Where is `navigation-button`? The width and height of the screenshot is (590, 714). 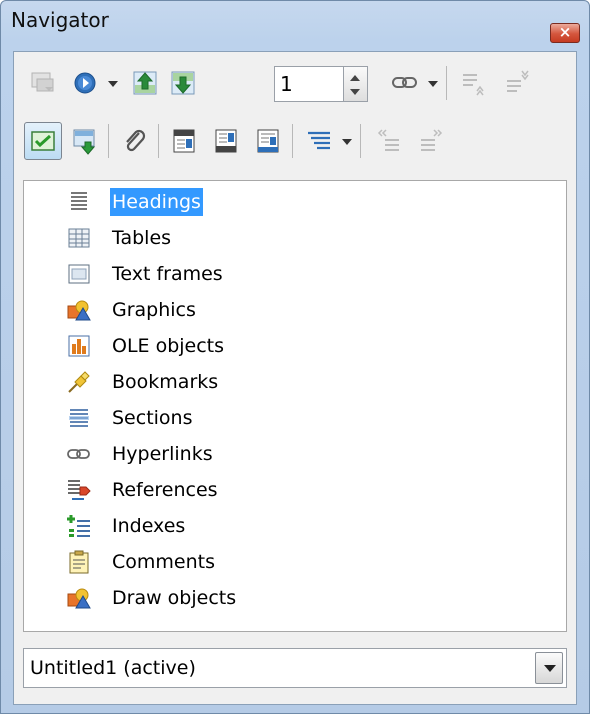
navigation-button is located at coordinates (85, 83).